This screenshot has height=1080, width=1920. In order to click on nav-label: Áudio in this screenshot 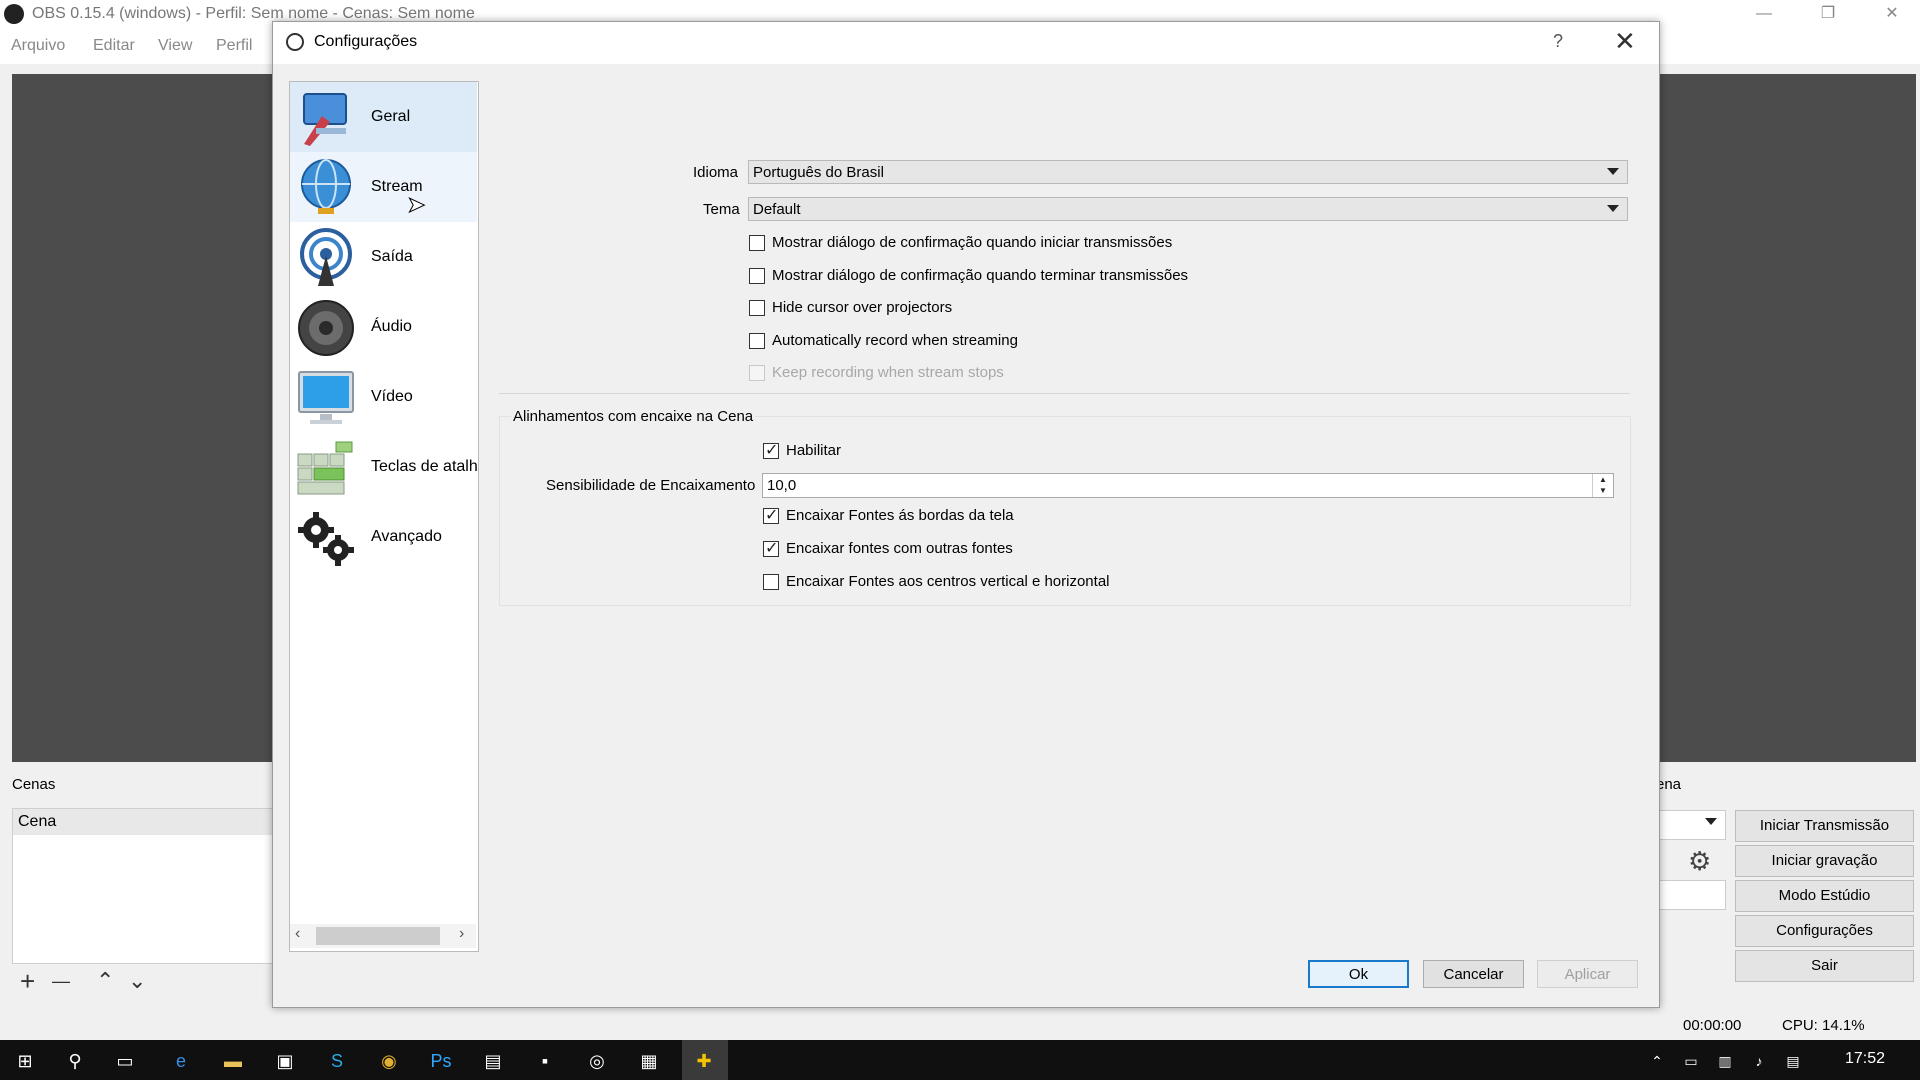, I will do `click(391, 326)`.